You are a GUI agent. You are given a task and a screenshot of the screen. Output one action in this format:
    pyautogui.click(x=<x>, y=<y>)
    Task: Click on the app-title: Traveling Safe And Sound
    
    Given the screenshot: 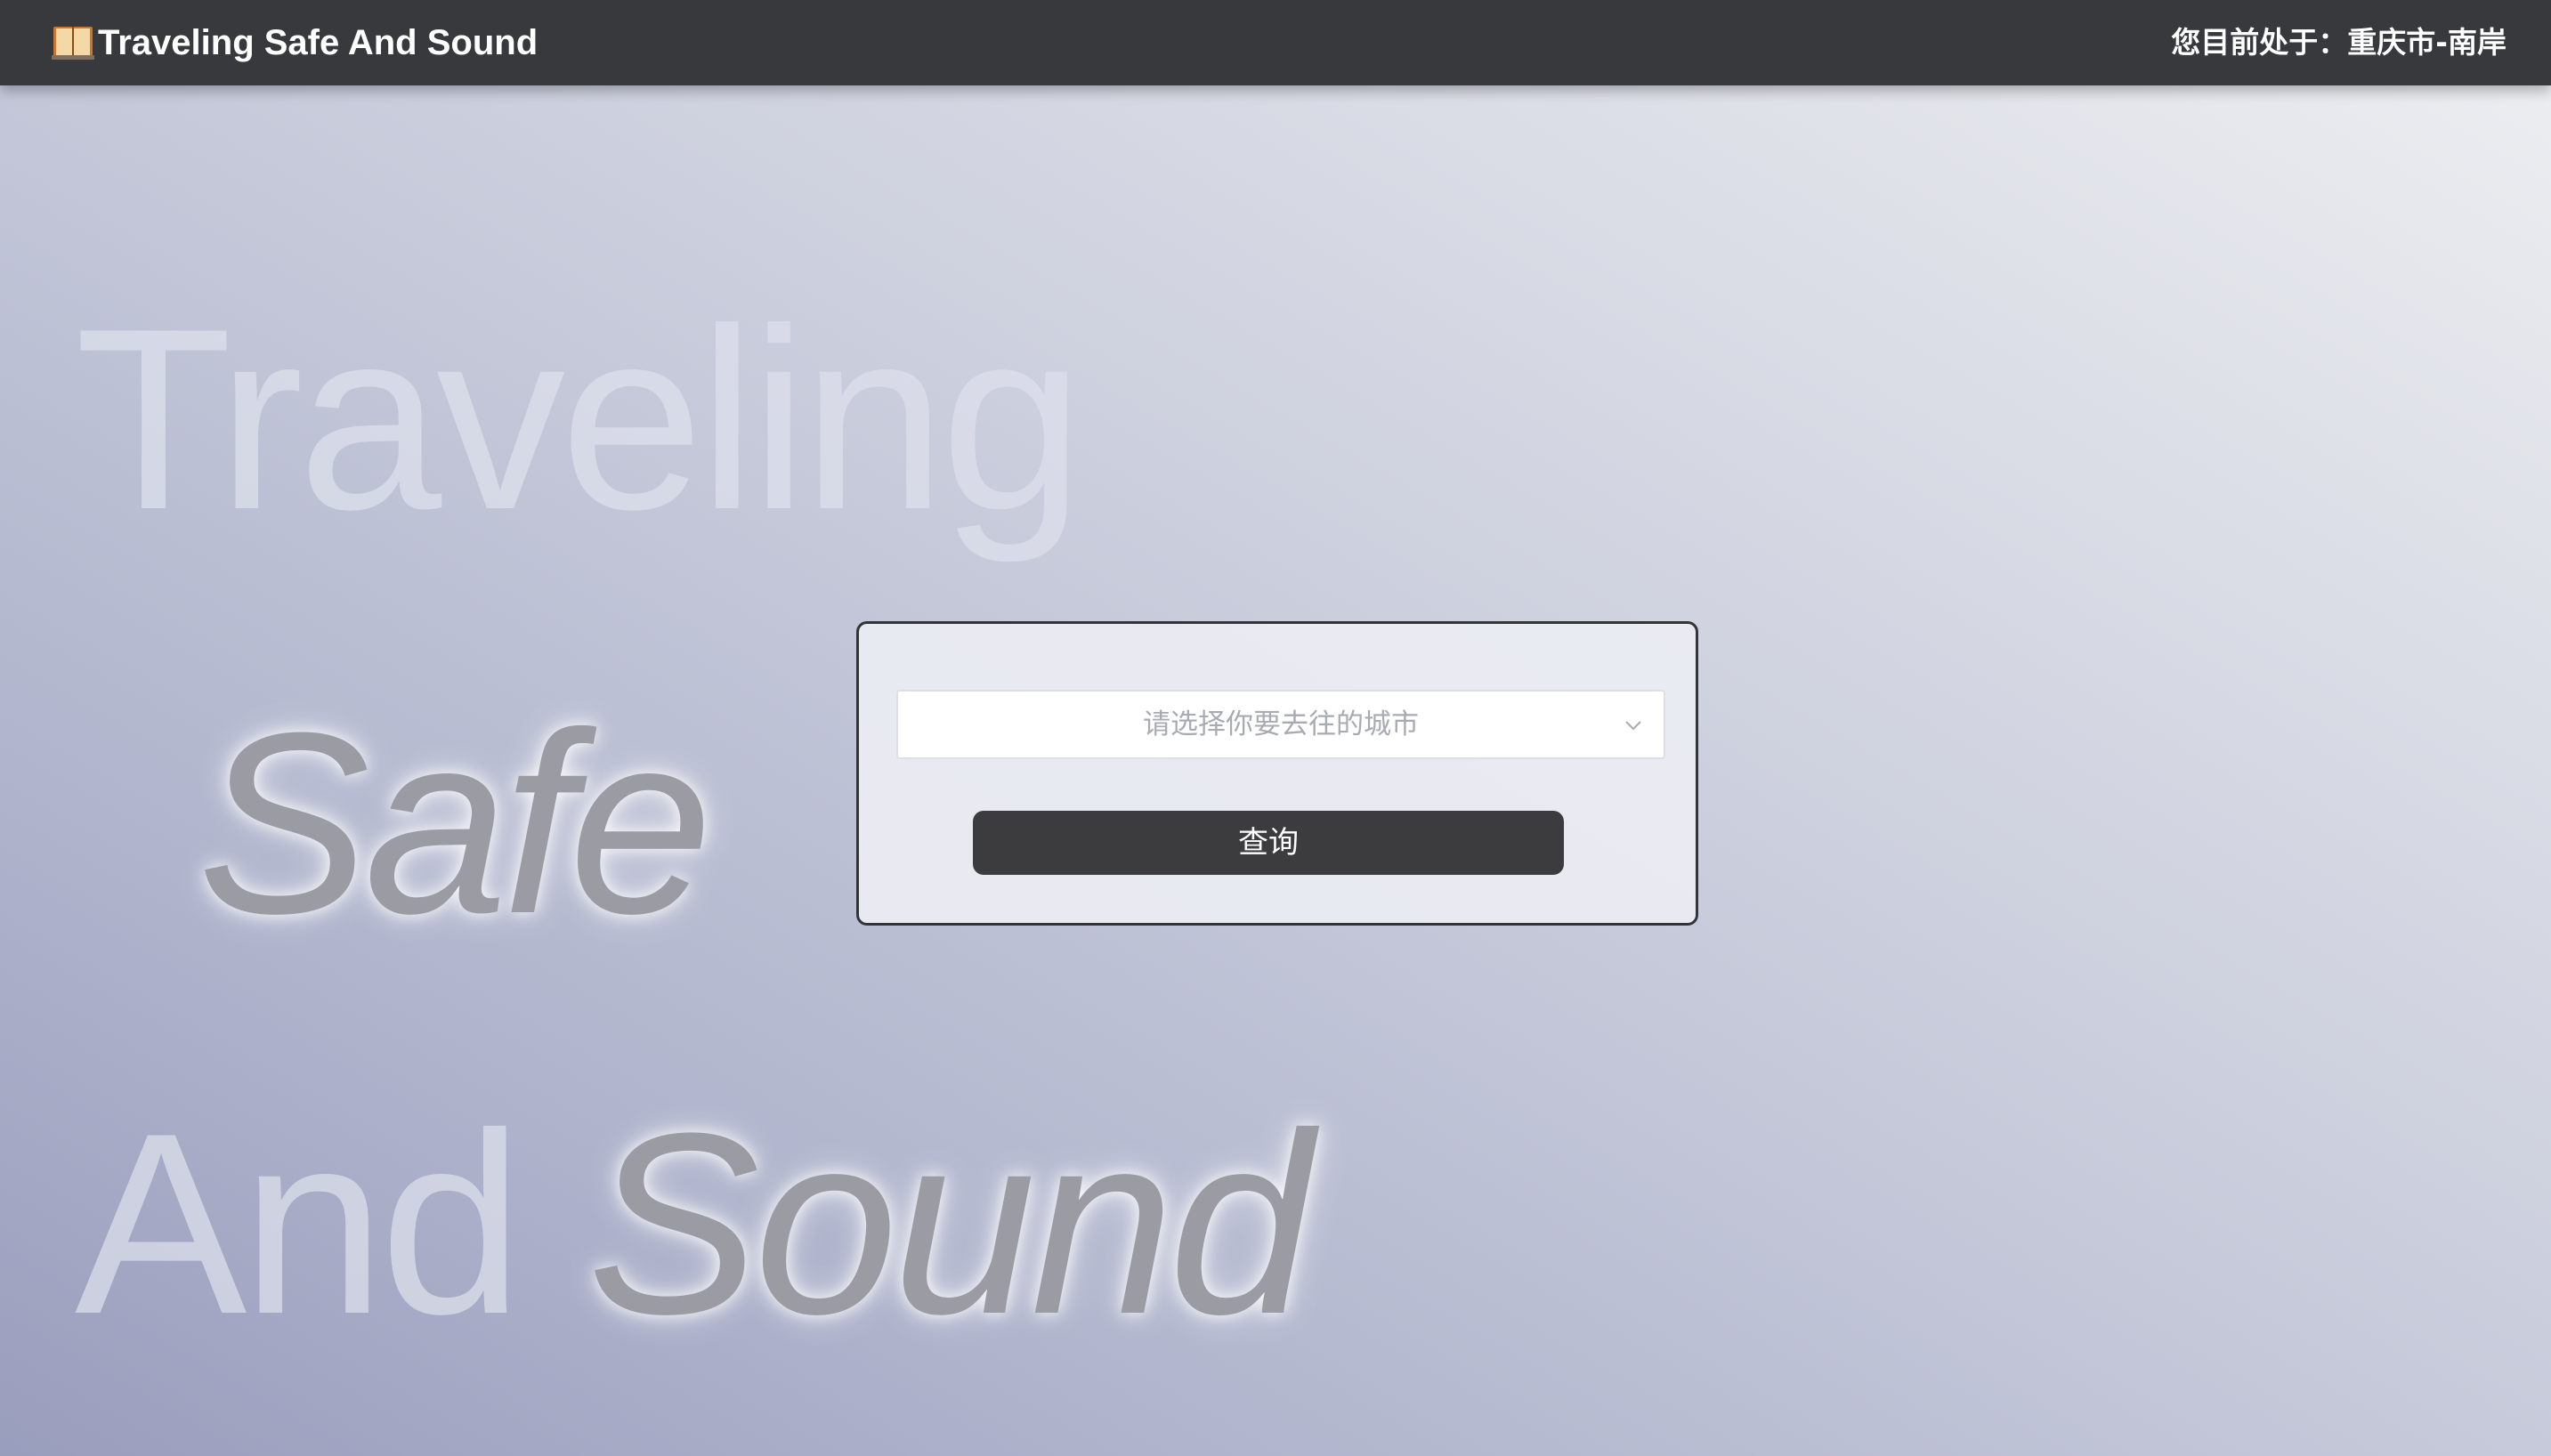 What is the action you would take?
    pyautogui.click(x=318, y=42)
    